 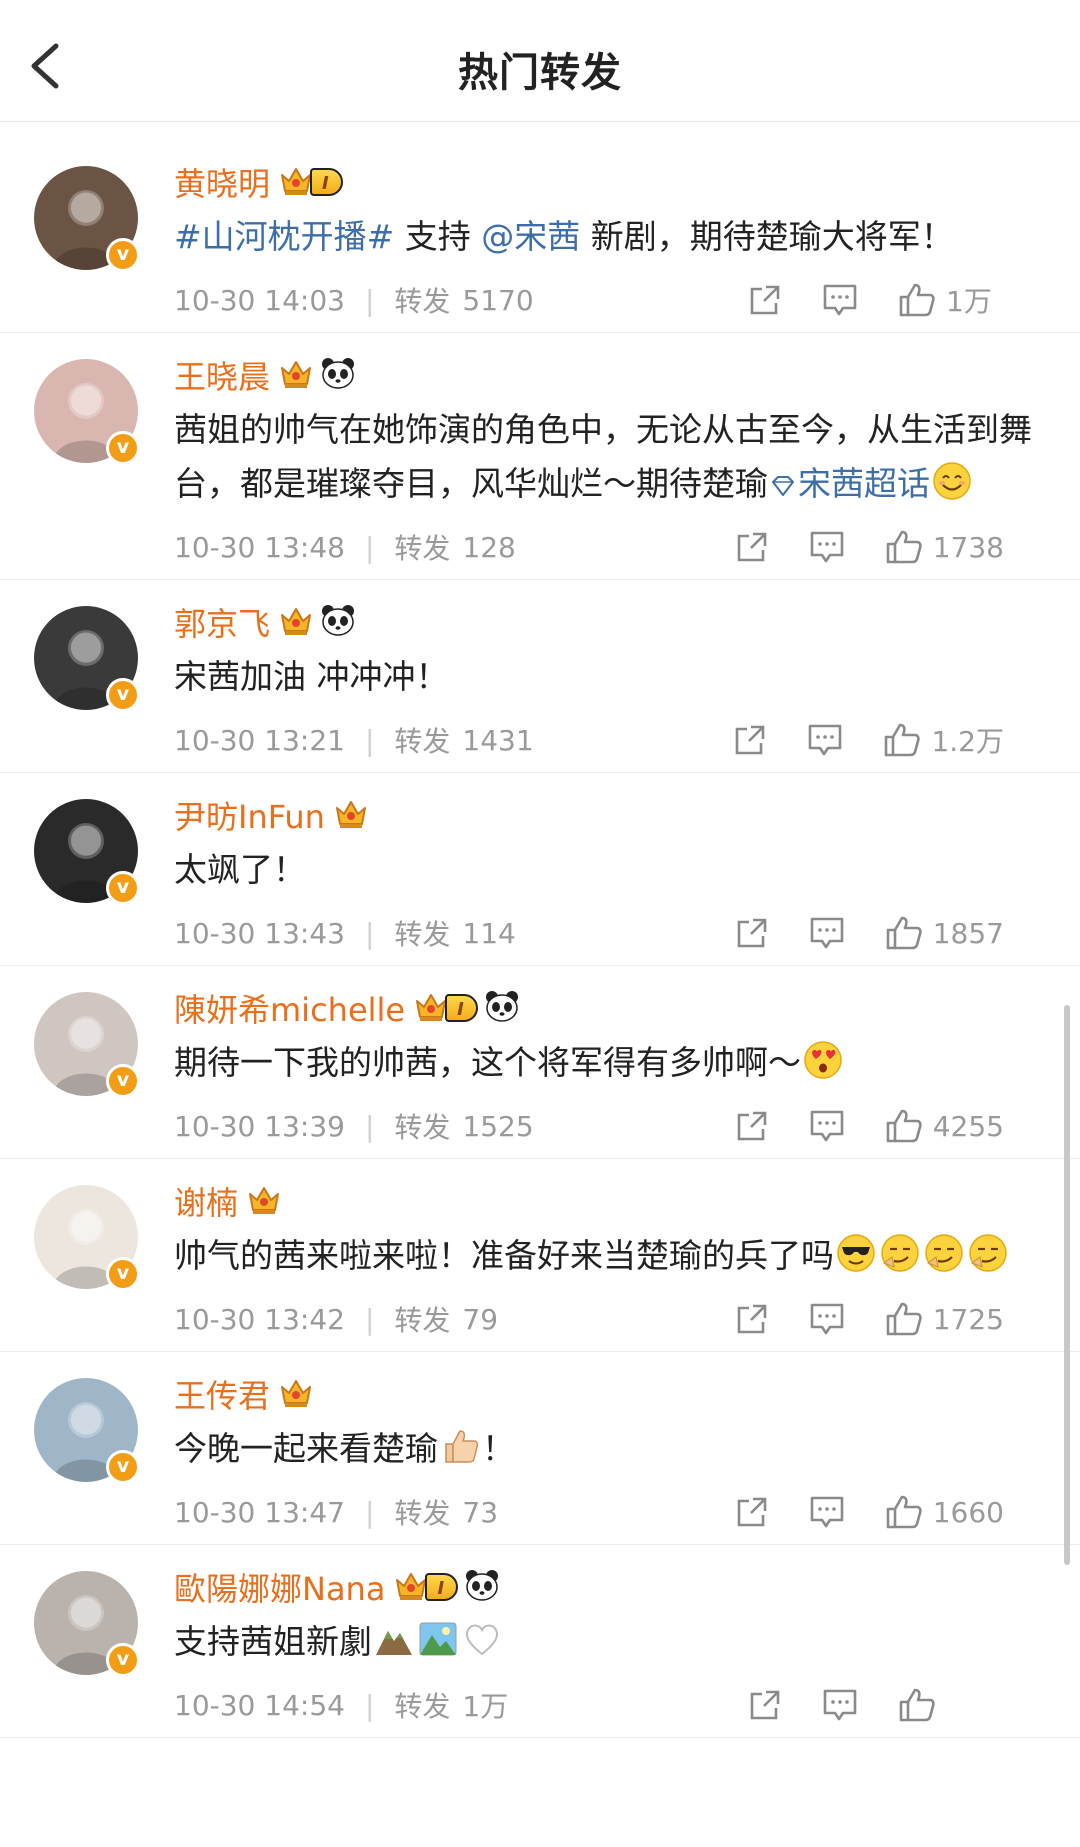 I want to click on timestamp: 10-30 13:39, so click(x=259, y=1126).